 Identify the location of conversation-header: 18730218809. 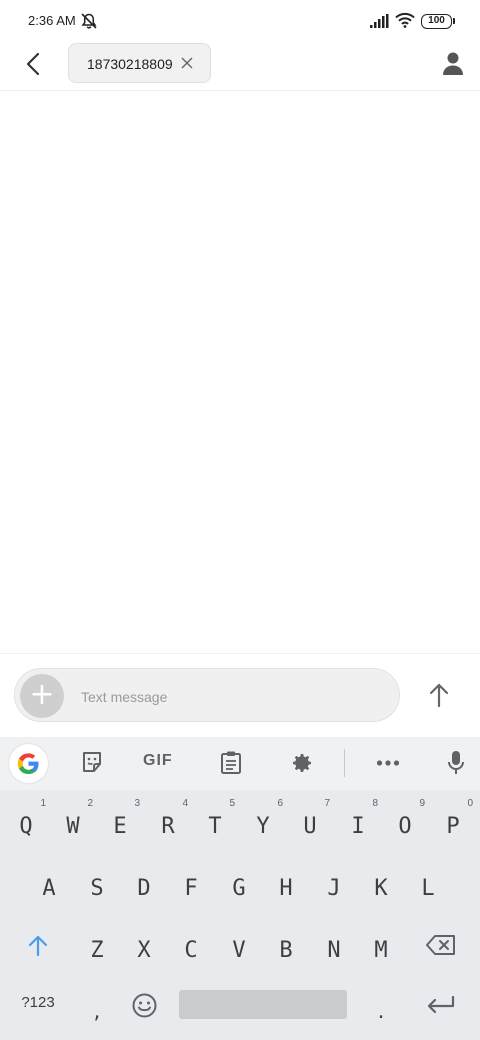
(240, 66).